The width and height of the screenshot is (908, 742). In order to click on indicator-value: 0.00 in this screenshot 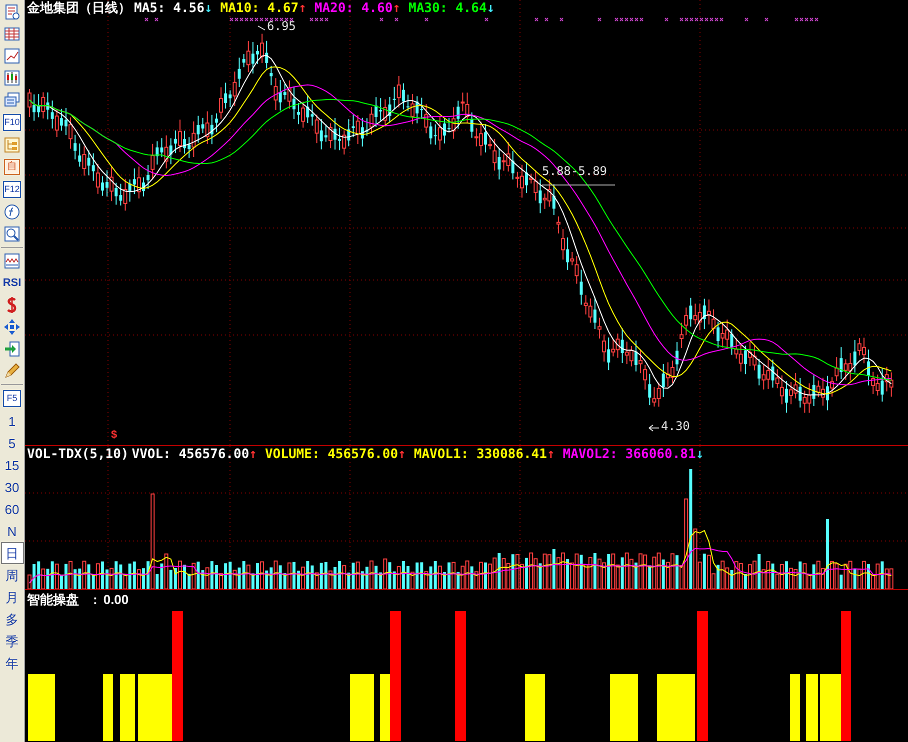, I will do `click(116, 600)`.